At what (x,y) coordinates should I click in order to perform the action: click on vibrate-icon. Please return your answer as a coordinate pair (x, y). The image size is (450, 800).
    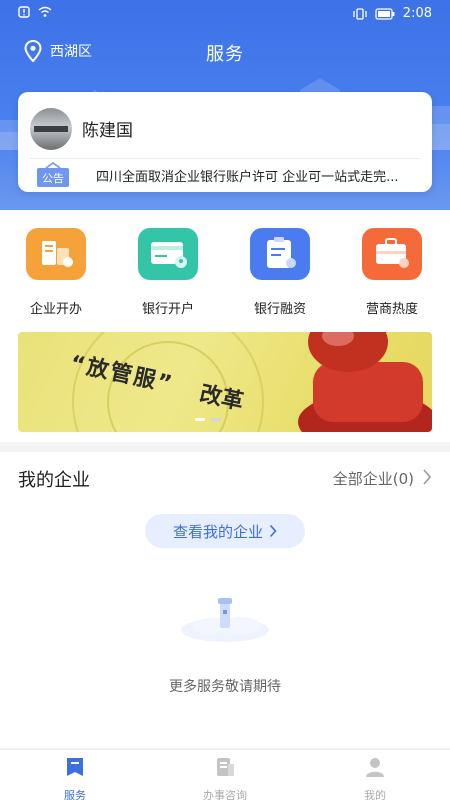
    Looking at the image, I should click on (360, 13).